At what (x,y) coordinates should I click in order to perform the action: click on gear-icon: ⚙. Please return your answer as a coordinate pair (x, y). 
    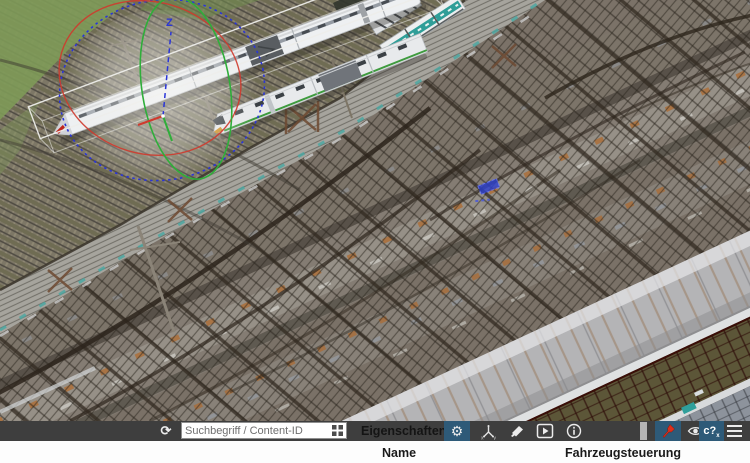
    Looking at the image, I should click on (457, 430).